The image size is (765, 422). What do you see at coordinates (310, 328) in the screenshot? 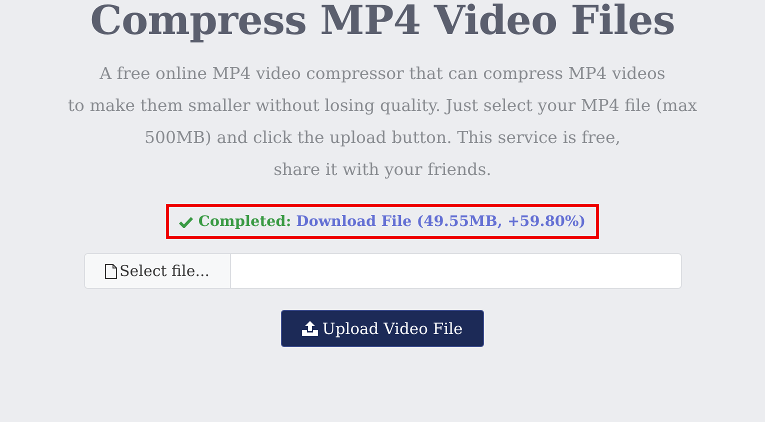
I see `upload-icon` at bounding box center [310, 328].